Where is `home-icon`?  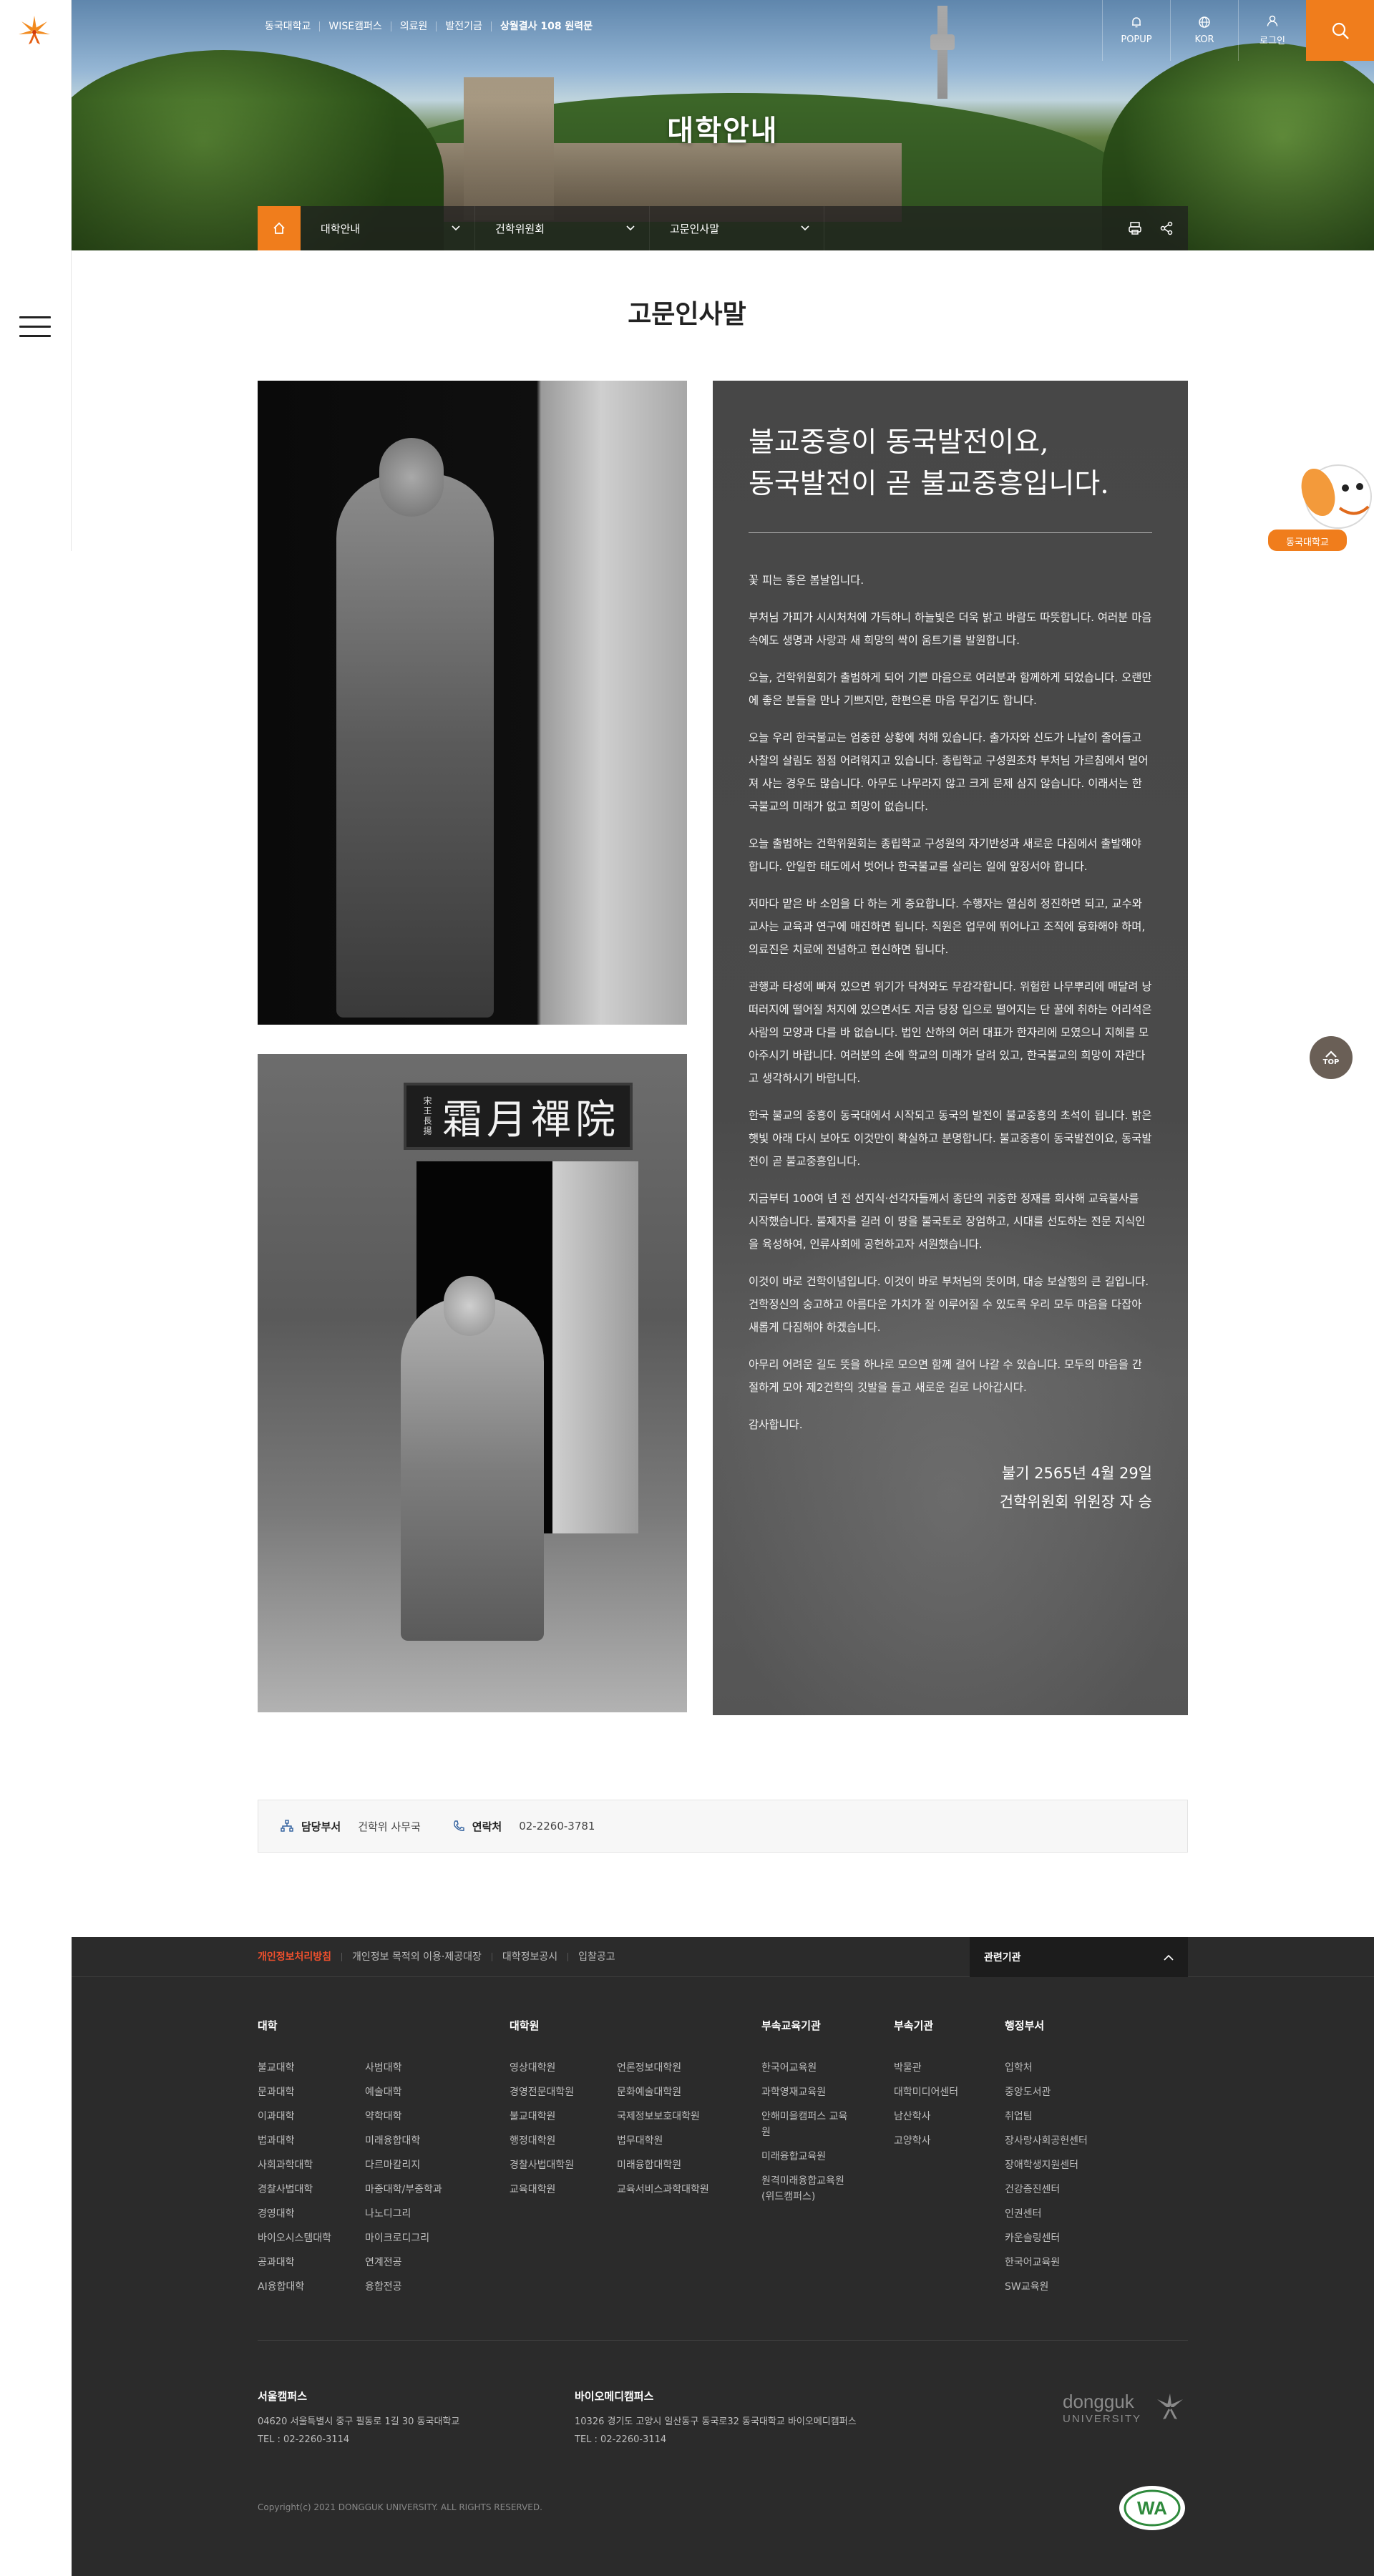 home-icon is located at coordinates (279, 228).